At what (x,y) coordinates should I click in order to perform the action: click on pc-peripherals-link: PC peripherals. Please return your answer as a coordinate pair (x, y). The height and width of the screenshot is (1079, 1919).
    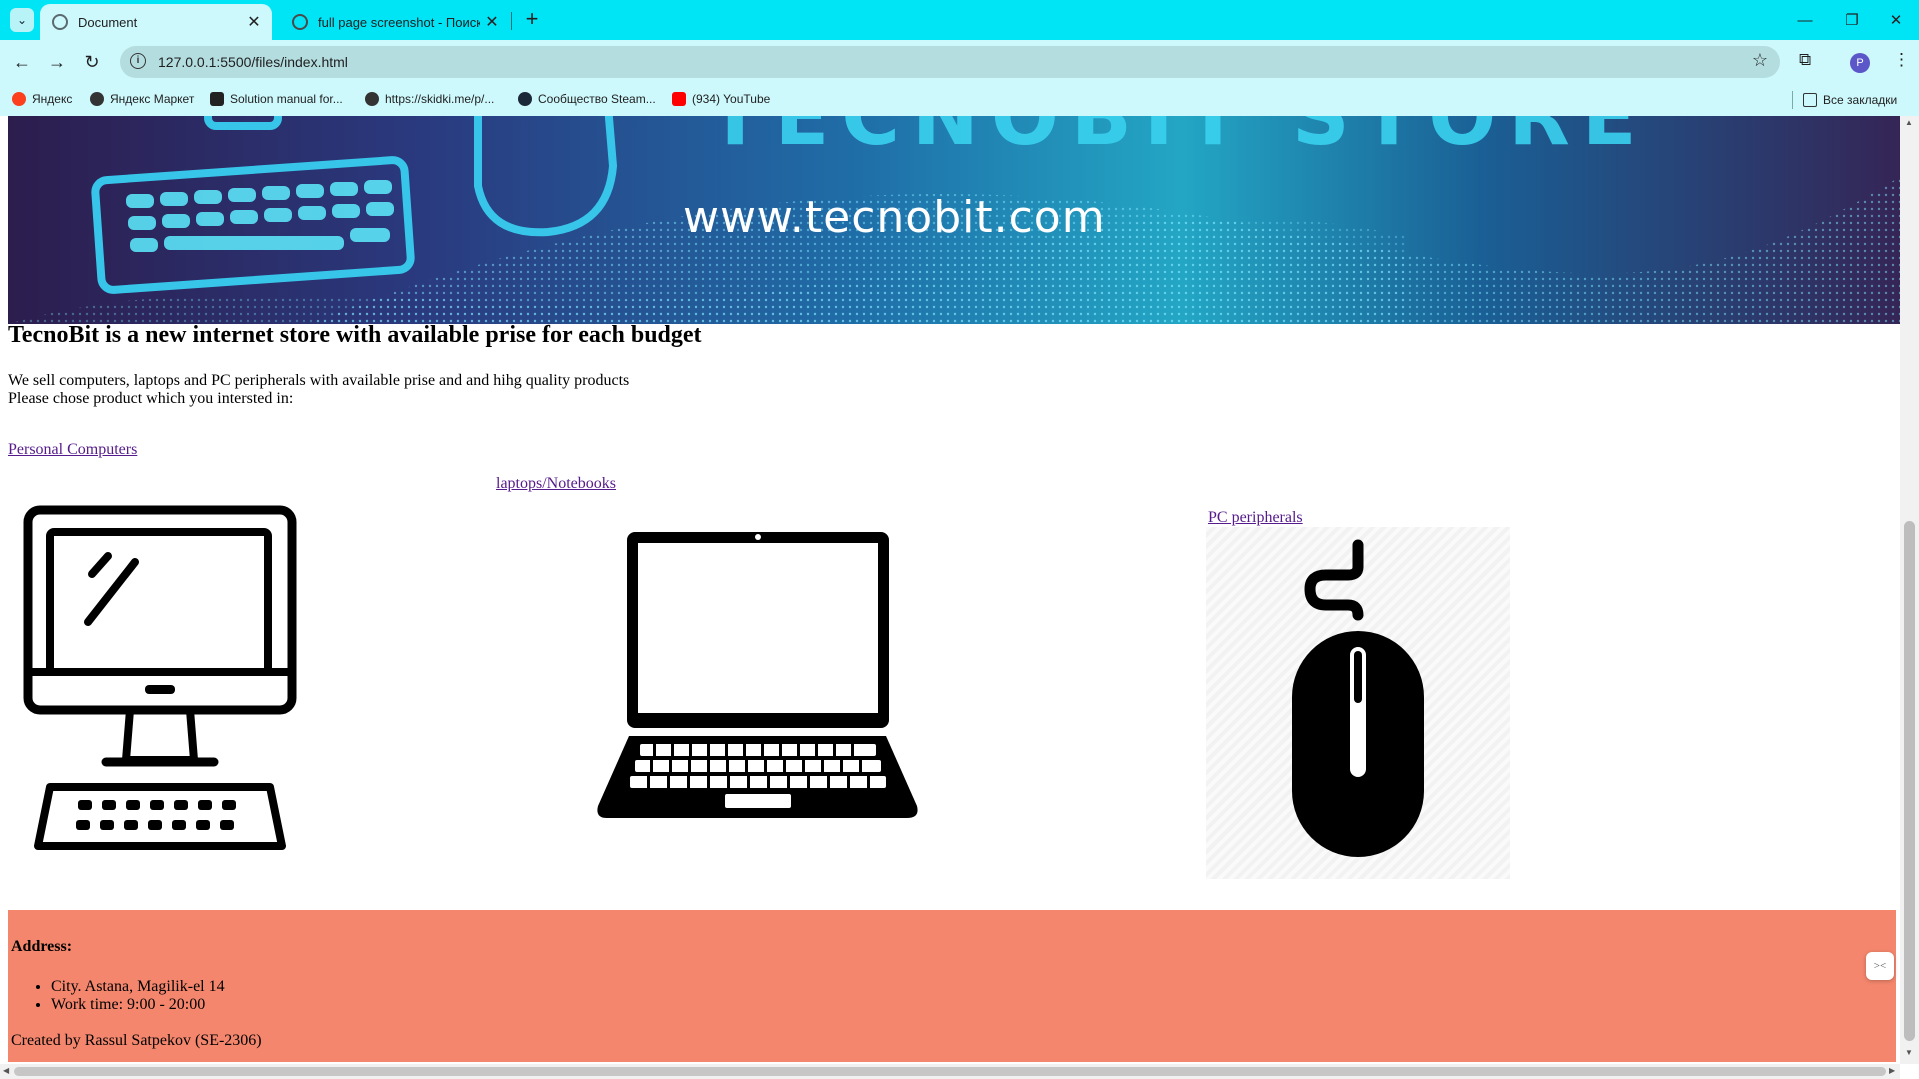
    Looking at the image, I should click on (1255, 518).